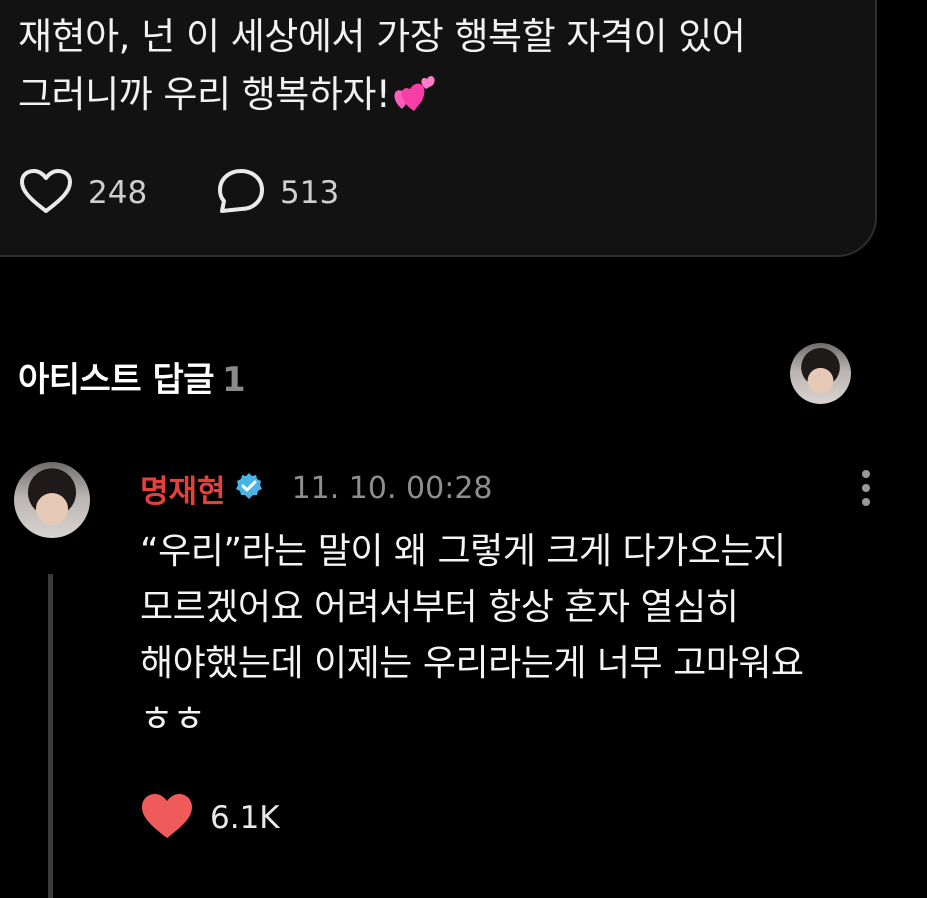 This screenshot has width=927, height=898. Describe the element at coordinates (50, 736) in the screenshot. I see `thread-line` at that location.